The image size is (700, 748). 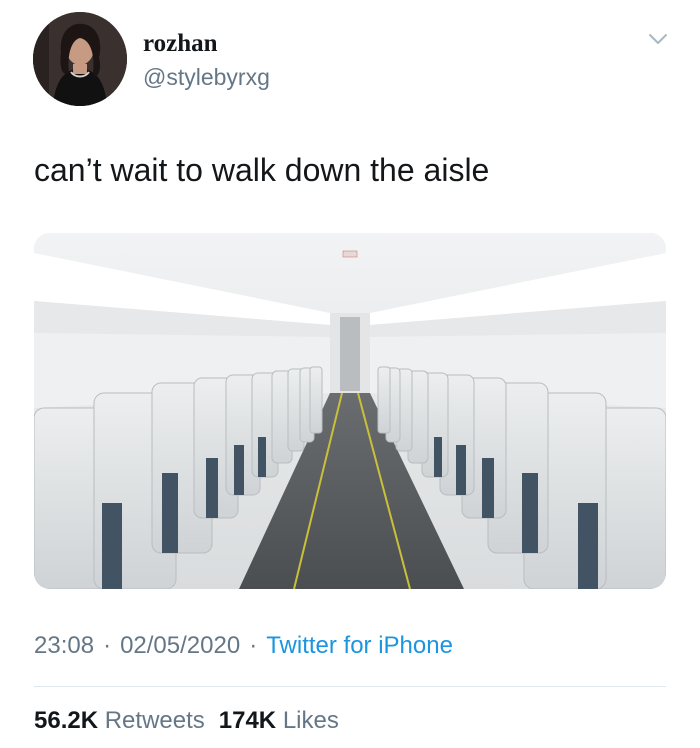 I want to click on author-display-name: rozhan, so click(x=180, y=44).